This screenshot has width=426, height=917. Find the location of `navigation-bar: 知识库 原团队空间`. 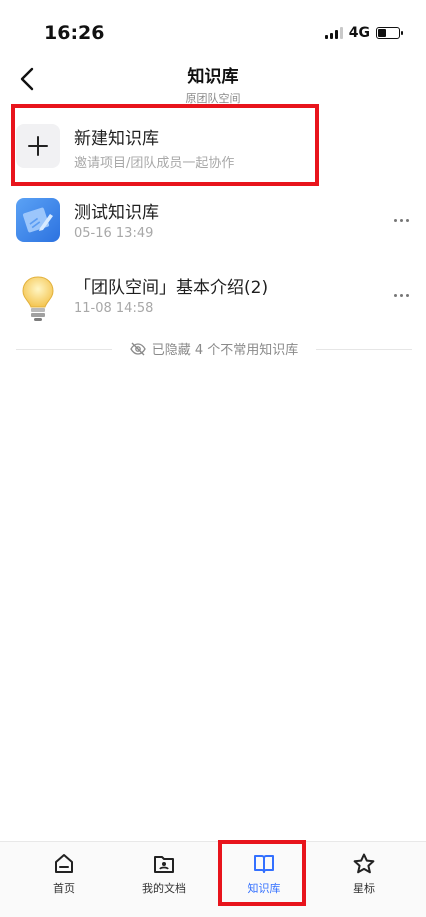

navigation-bar: 知识库 原团队空间 is located at coordinates (213, 83).